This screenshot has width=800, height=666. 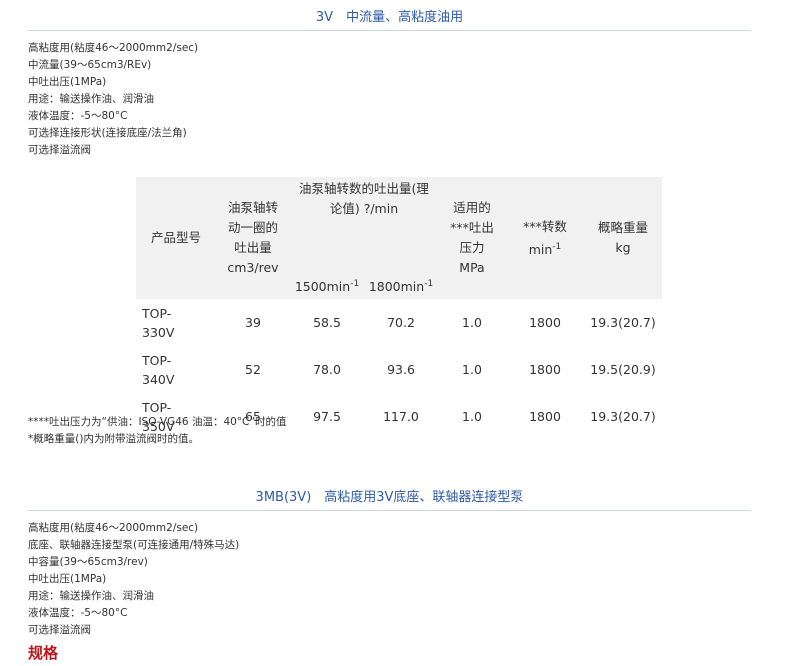 I want to click on note-pressure: ****吐出压力为“供油：ISO-VG46 油温：40°C”时的值, so click(x=157, y=422).